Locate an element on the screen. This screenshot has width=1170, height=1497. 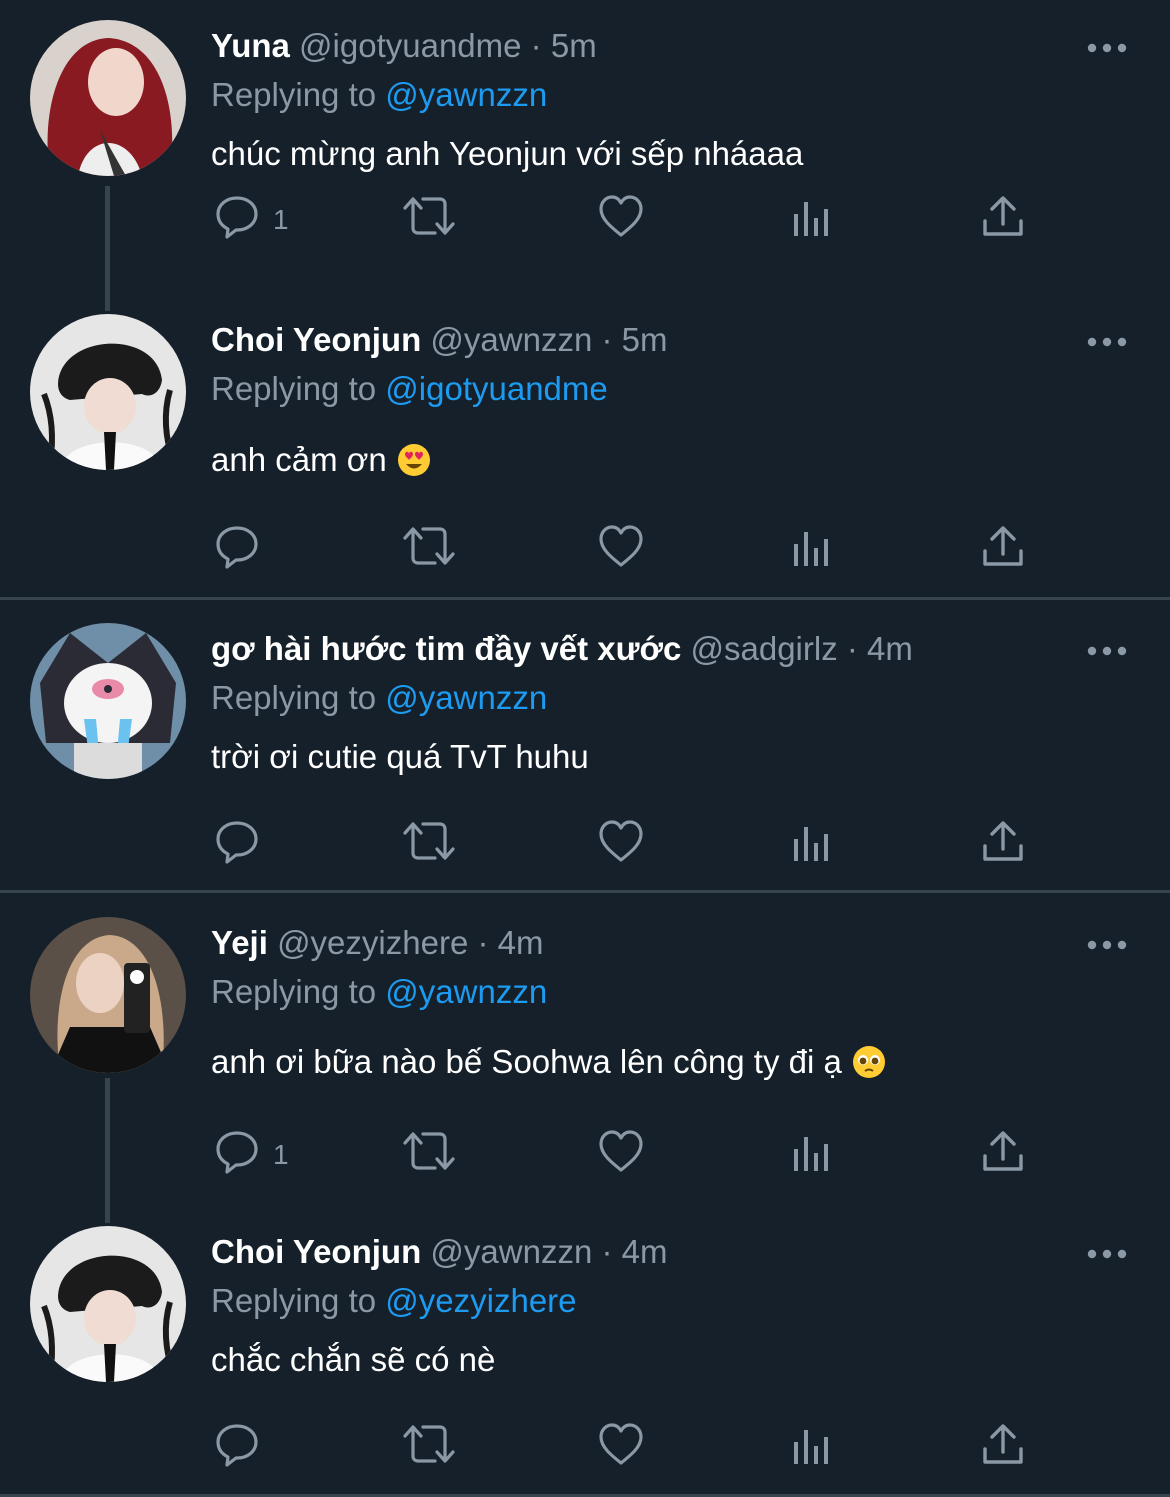
mention-link: @igotyuandme is located at coordinates (496, 388).